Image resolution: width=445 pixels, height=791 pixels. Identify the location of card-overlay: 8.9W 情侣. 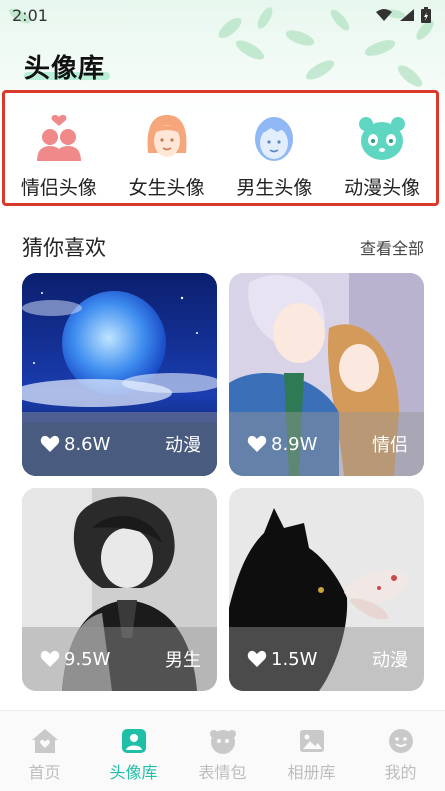
(326, 444).